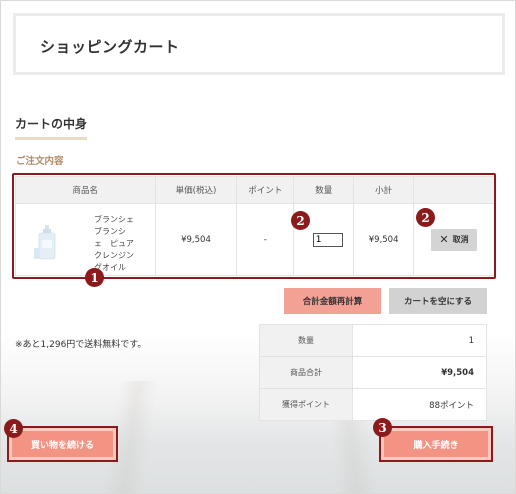  What do you see at coordinates (51, 127) in the screenshot?
I see `cart-section-title: カートの中身` at bounding box center [51, 127].